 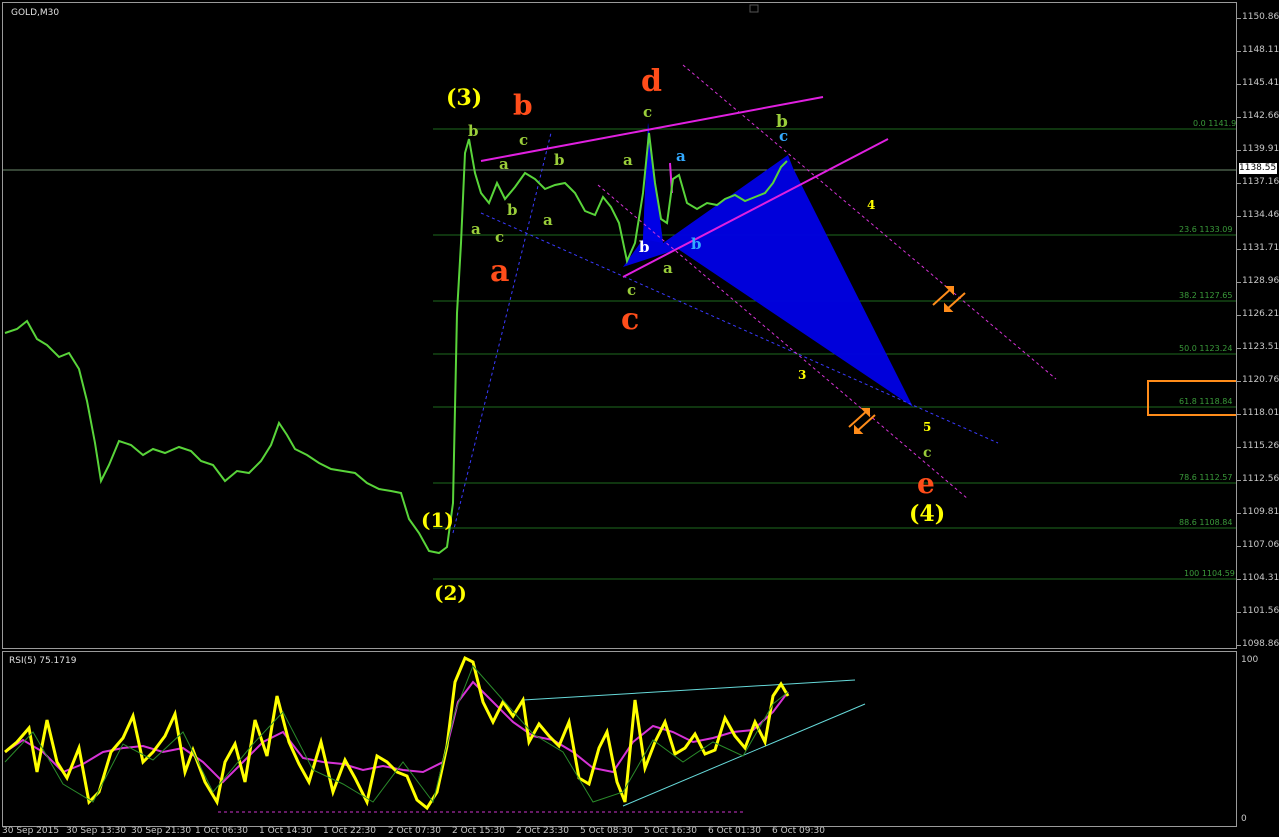 What do you see at coordinates (1260, 644) in the screenshot?
I see `price-axis-label: 1098.86` at bounding box center [1260, 644].